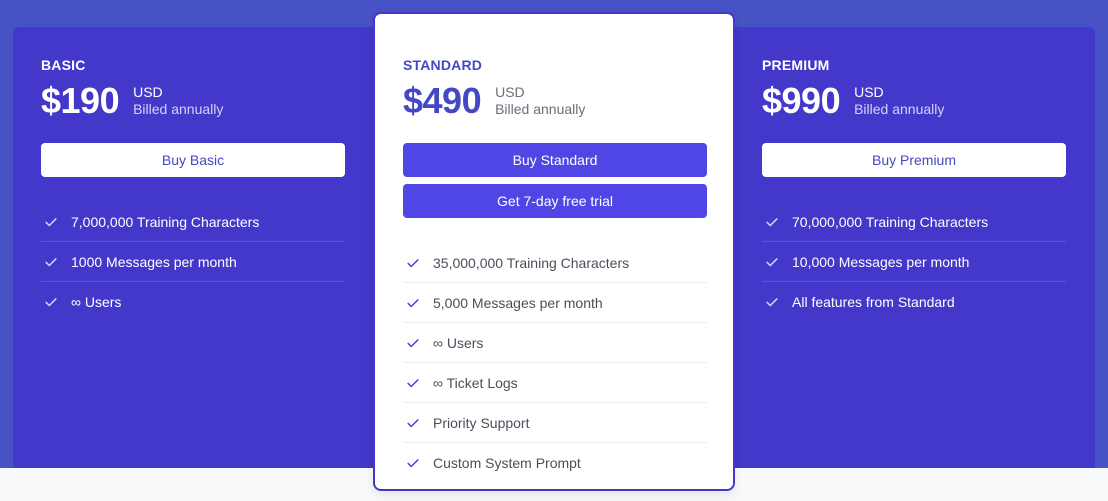 This screenshot has width=1108, height=501. Describe the element at coordinates (193, 160) in the screenshot. I see `buy-basic-button: Buy Basic` at that location.